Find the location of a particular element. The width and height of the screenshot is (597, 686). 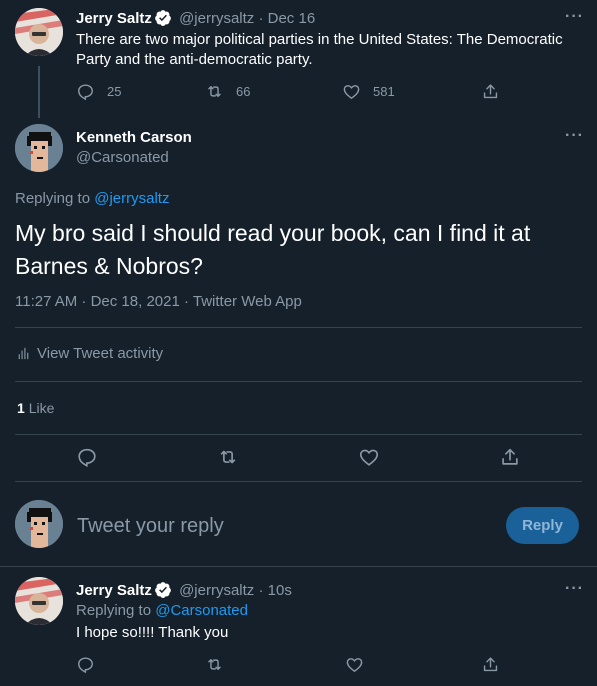

like-action: 581 is located at coordinates (368, 91).